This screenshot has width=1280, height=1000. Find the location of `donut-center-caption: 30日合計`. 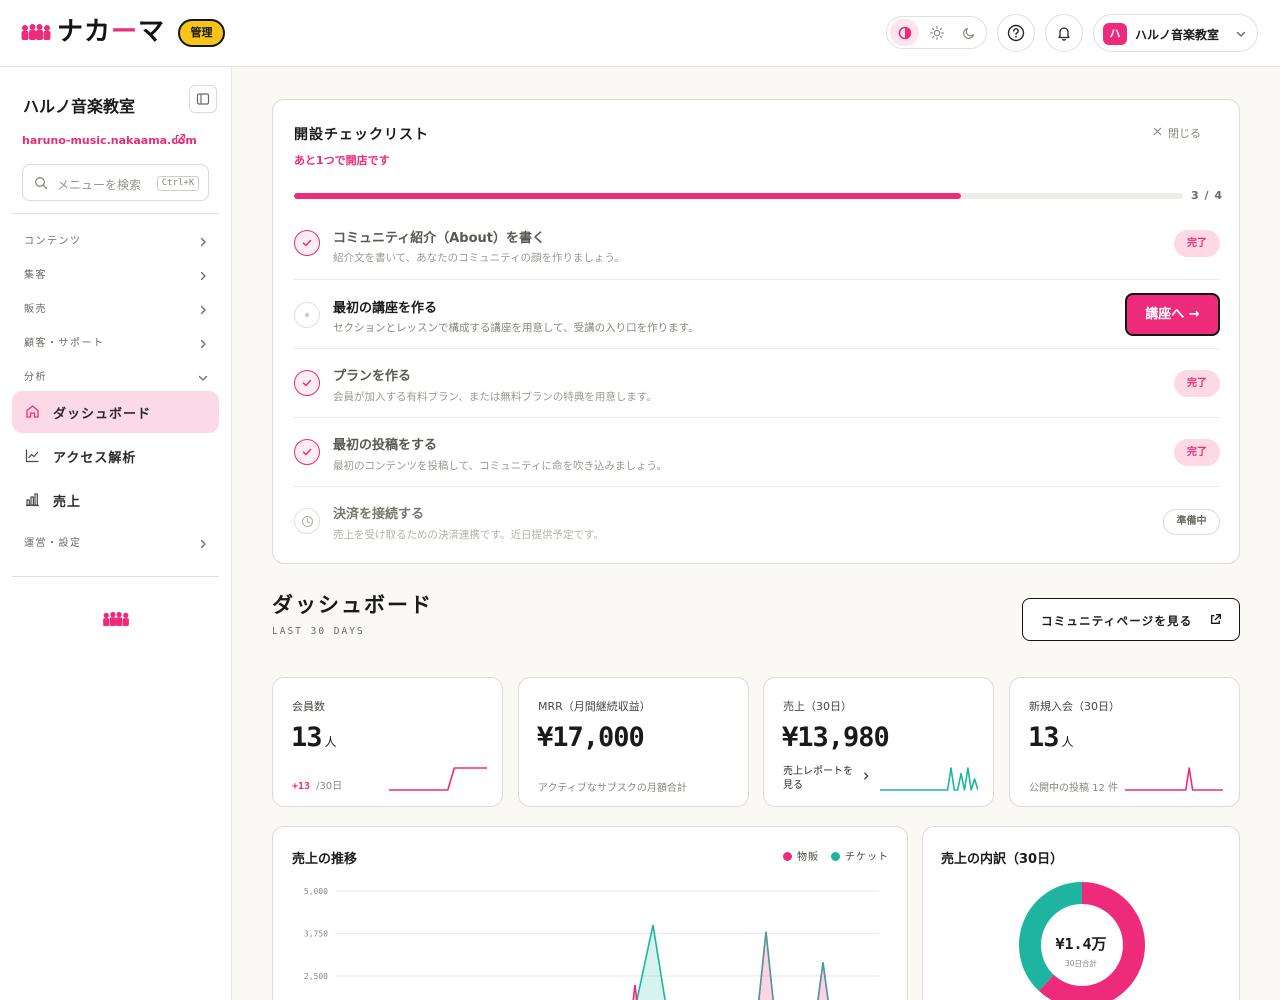

donut-center-caption: 30日合計 is located at coordinates (1081, 963).